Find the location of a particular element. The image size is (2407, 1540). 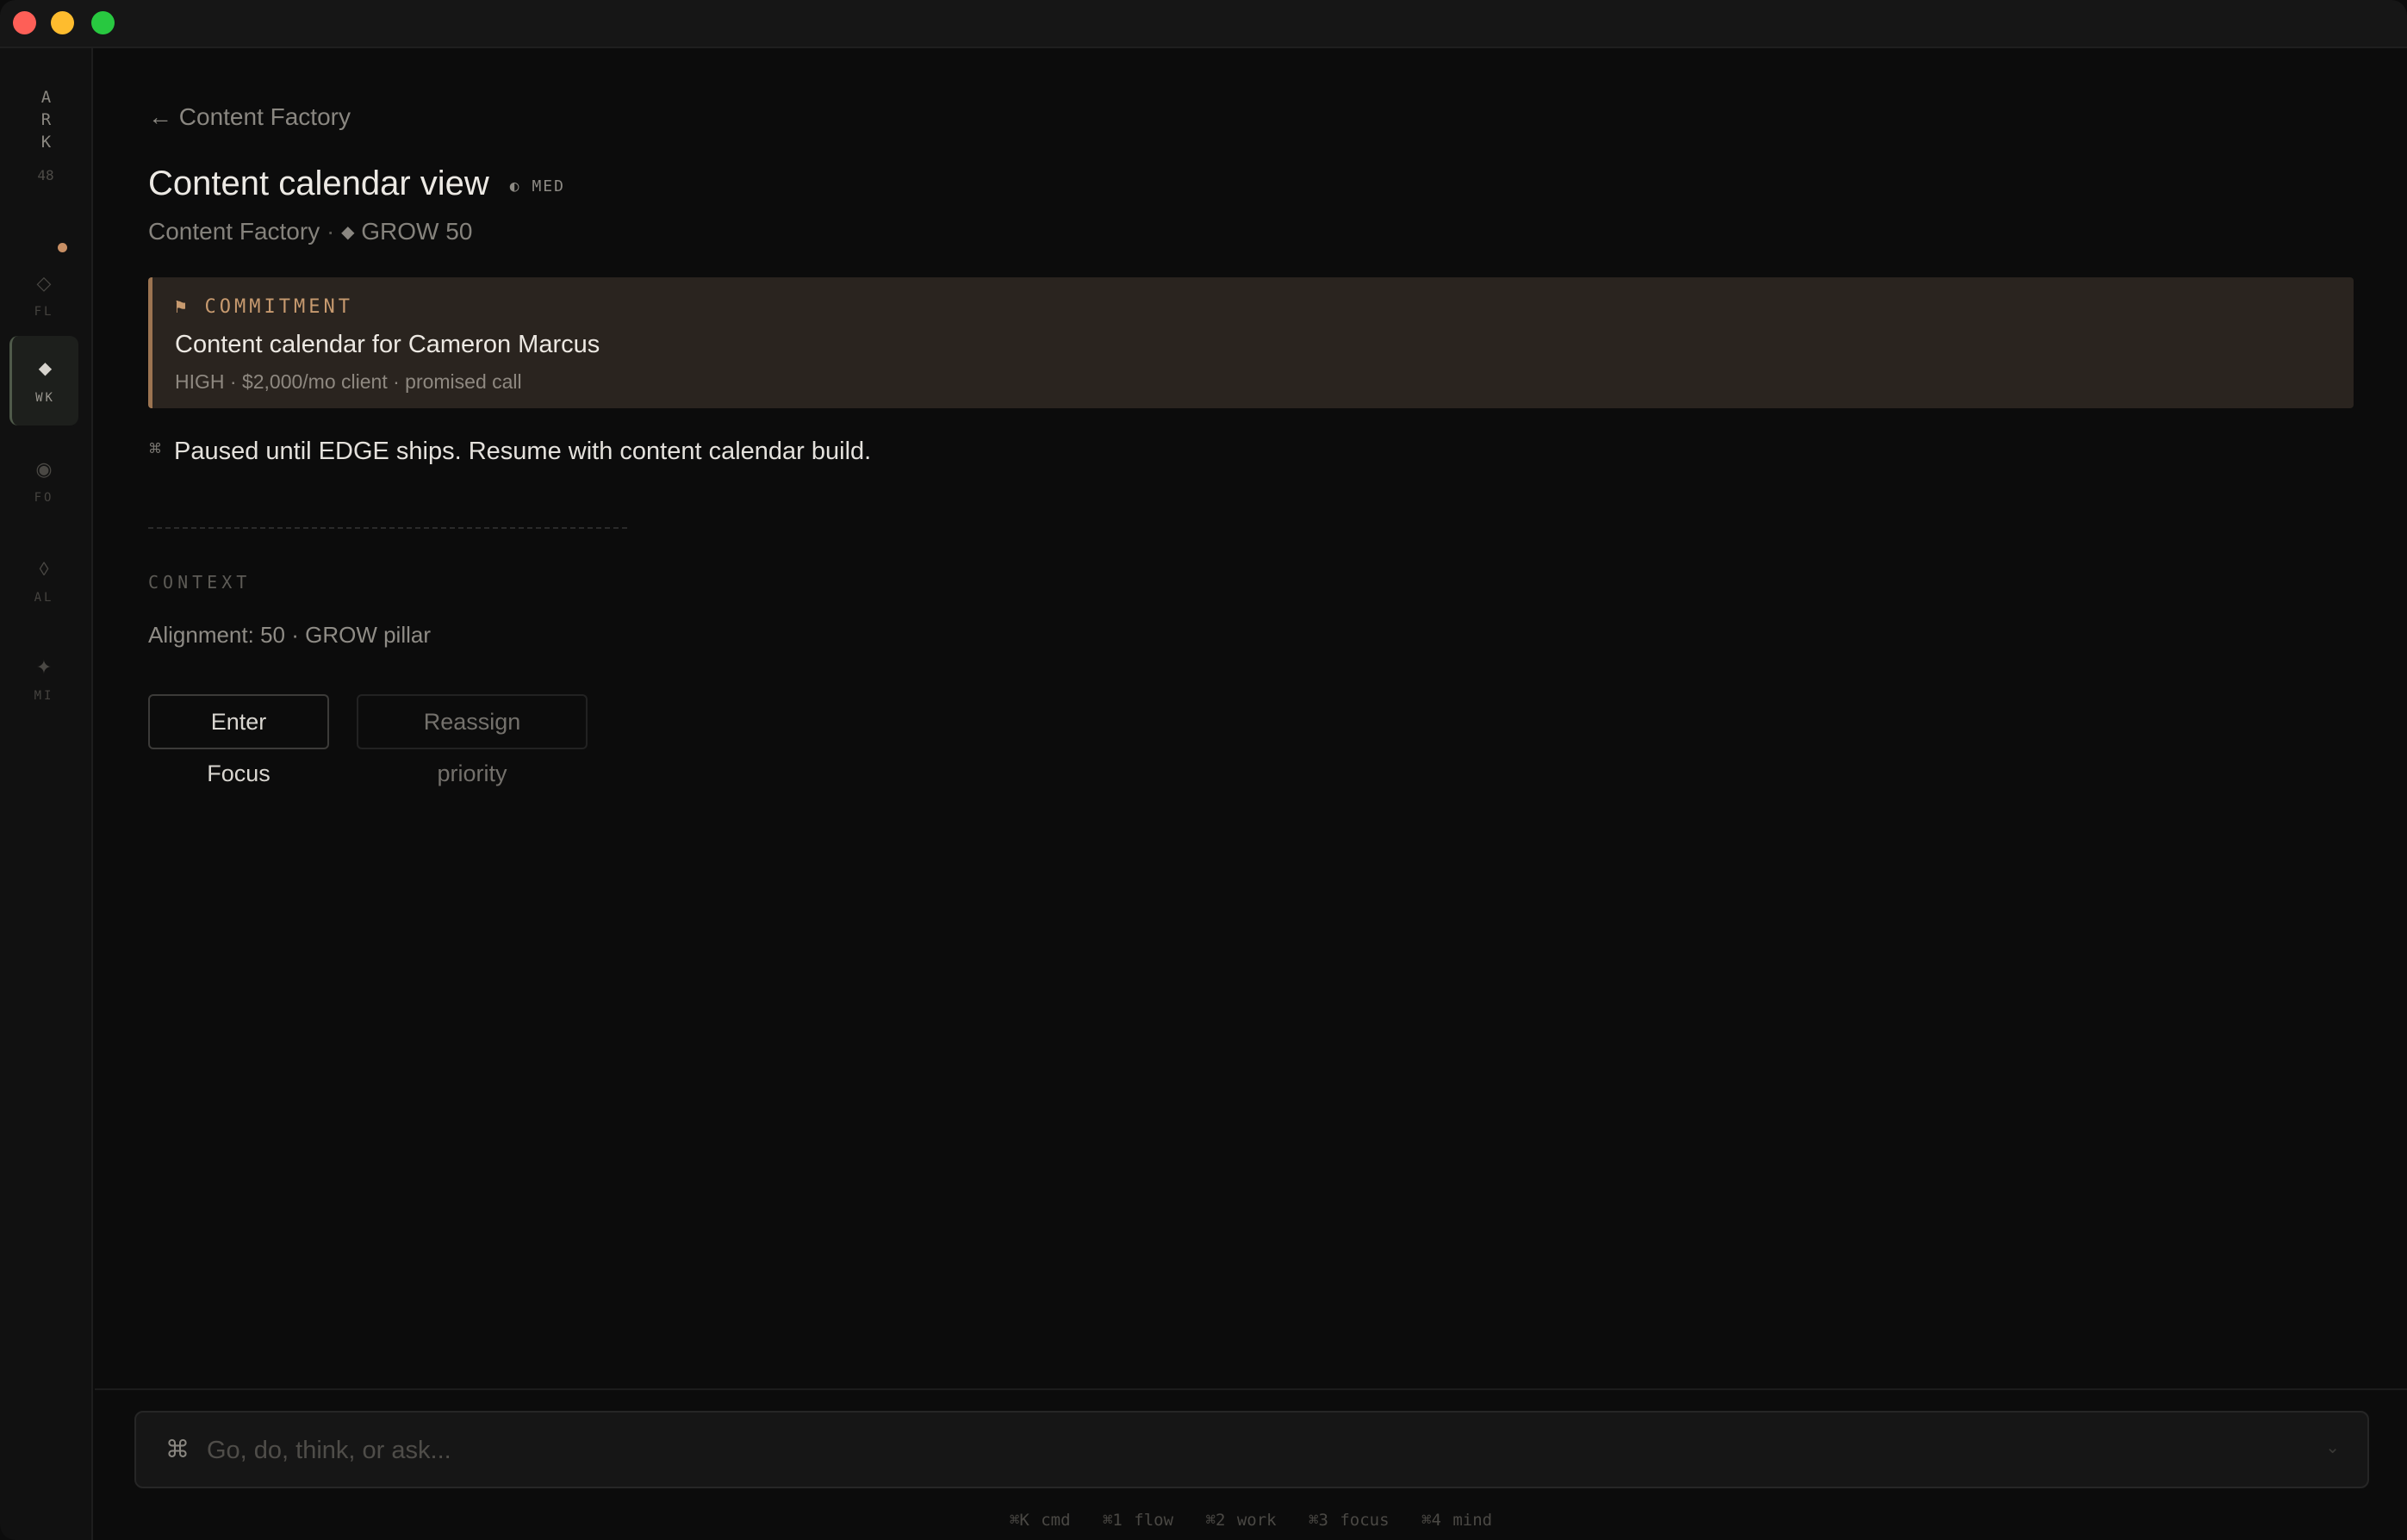

align-lozenge-icon: ◊ is located at coordinates (44, 569).